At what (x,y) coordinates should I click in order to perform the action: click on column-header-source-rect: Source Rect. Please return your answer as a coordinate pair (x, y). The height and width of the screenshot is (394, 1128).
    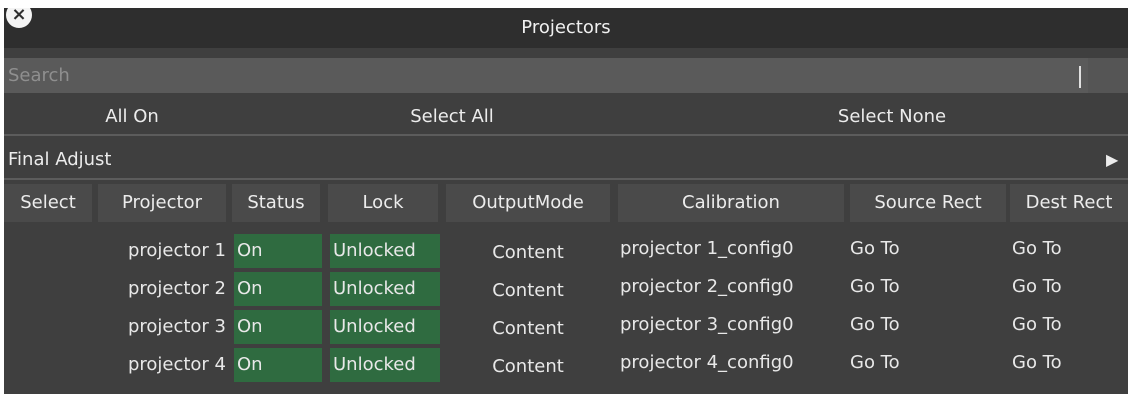
    Looking at the image, I should click on (928, 203).